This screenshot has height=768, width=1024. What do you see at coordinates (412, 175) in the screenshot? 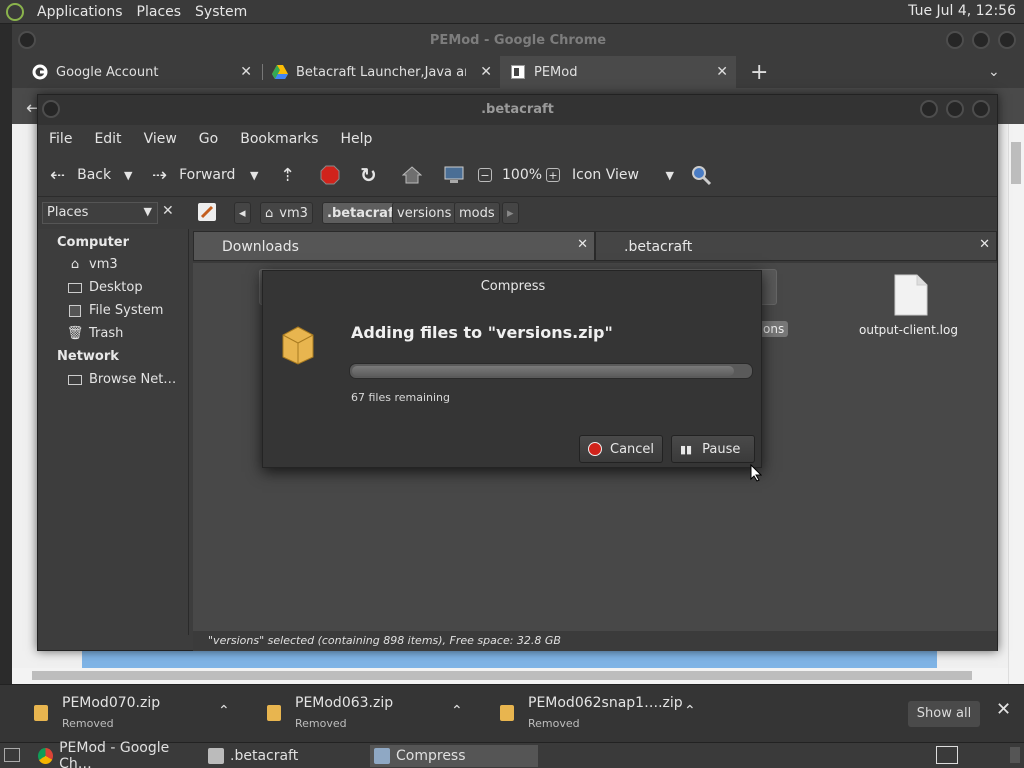
I see `home-icon` at bounding box center [412, 175].